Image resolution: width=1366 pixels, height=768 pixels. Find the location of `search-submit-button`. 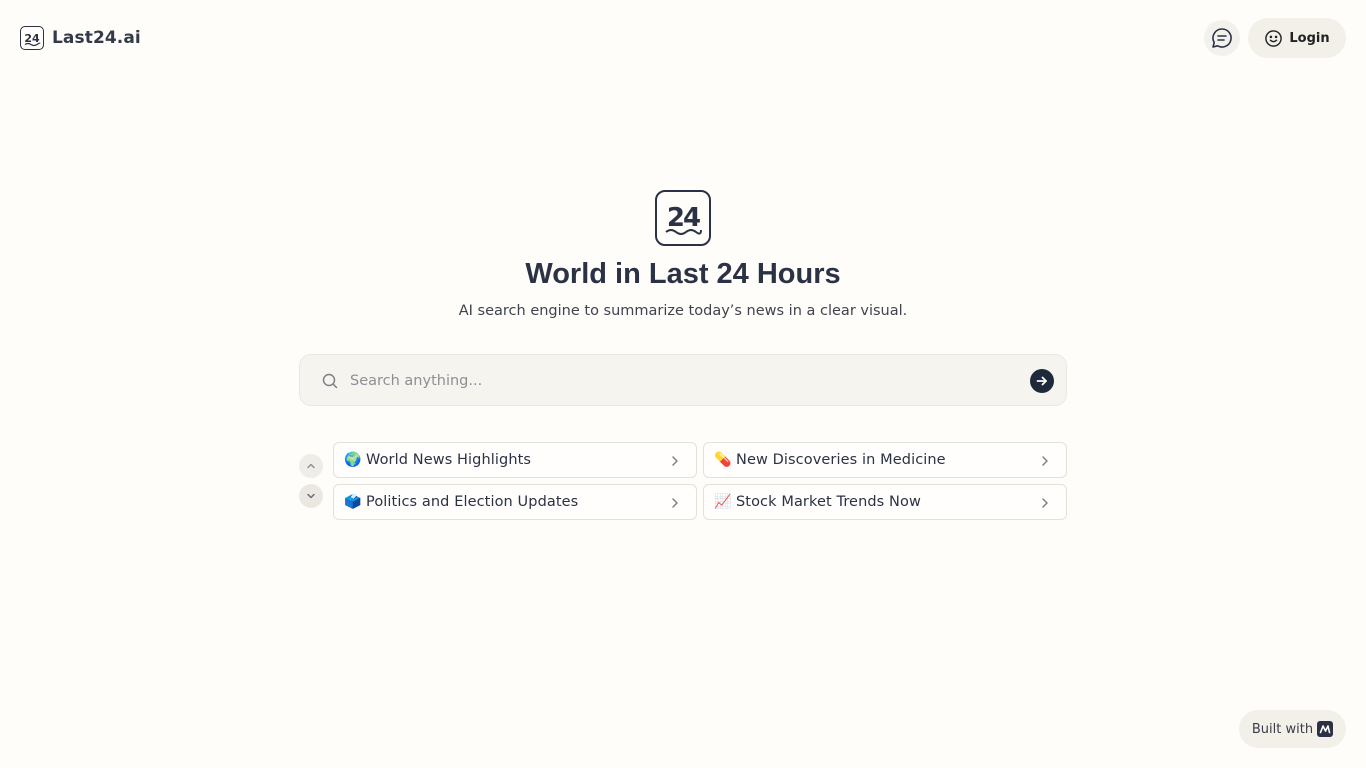

search-submit-button is located at coordinates (1042, 381).